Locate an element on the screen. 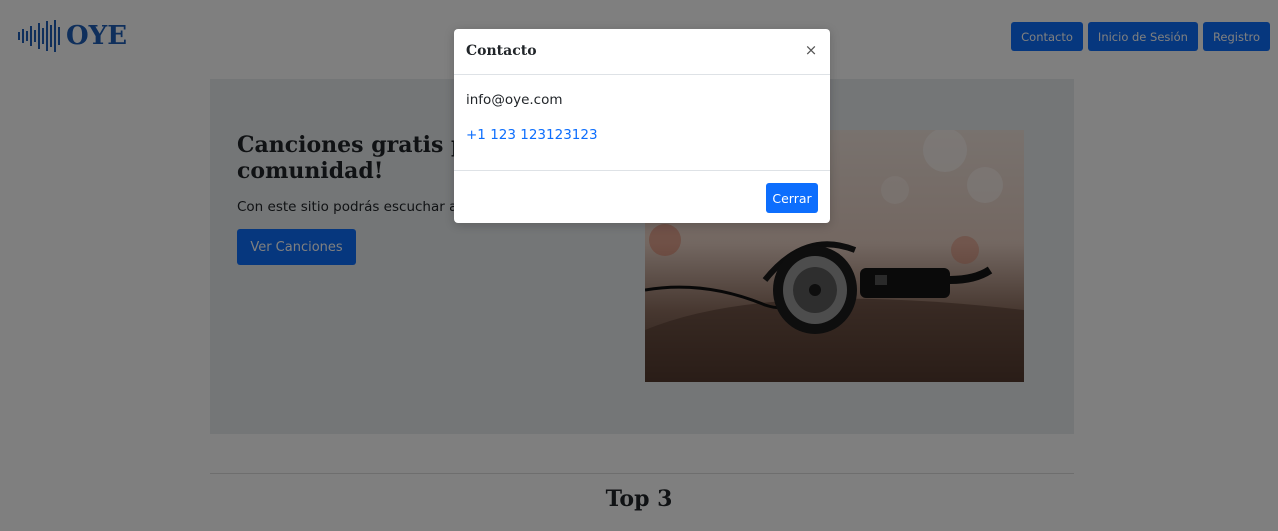 This screenshot has width=1278, height=531. contact-phone-link: +1 123 123123123 is located at coordinates (532, 135).